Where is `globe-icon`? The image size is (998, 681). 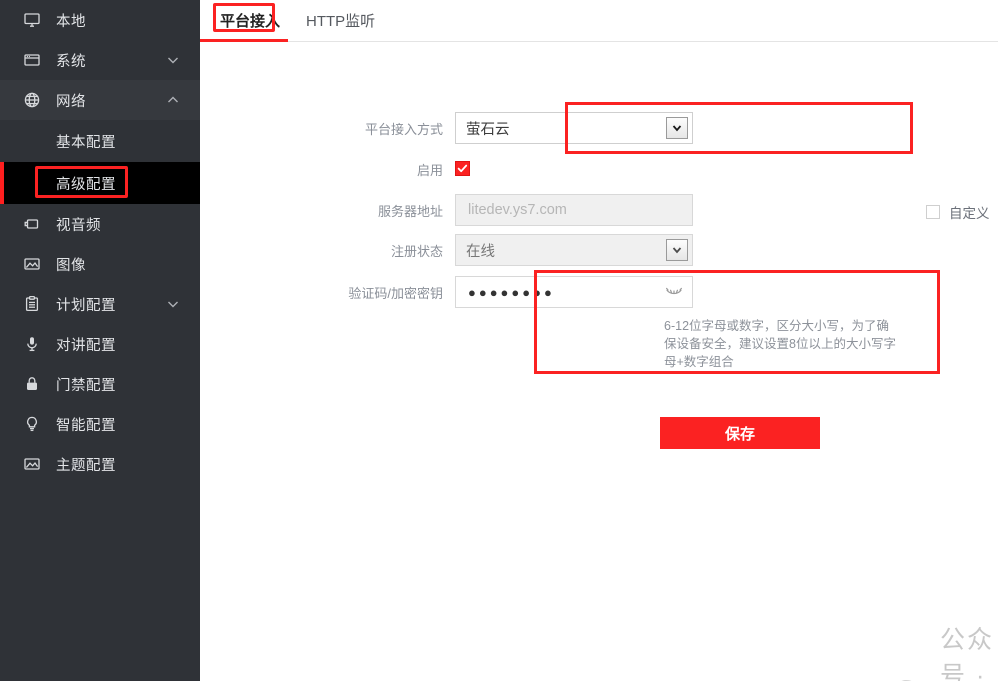
globe-icon is located at coordinates (32, 100).